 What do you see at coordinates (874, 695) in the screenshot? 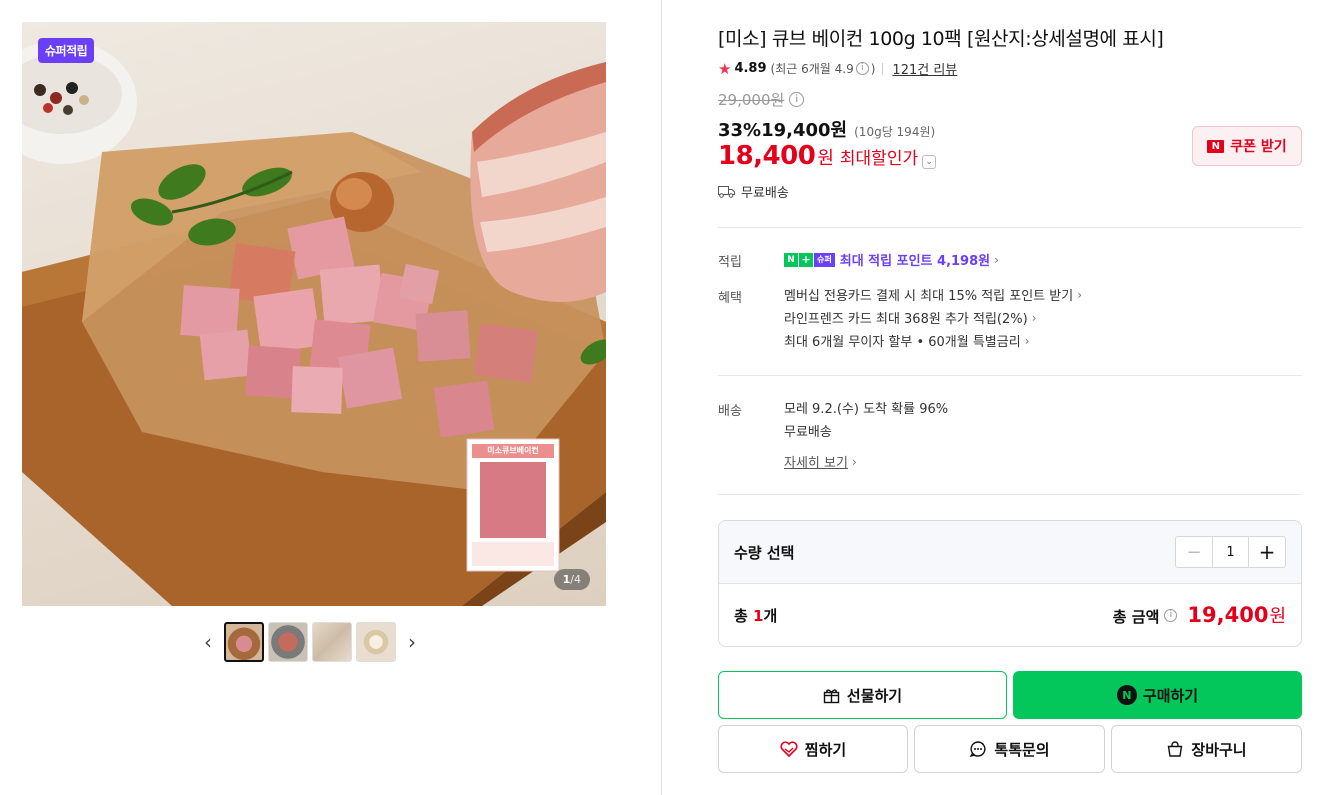
I see `gift-button-label: 선물하기` at bounding box center [874, 695].